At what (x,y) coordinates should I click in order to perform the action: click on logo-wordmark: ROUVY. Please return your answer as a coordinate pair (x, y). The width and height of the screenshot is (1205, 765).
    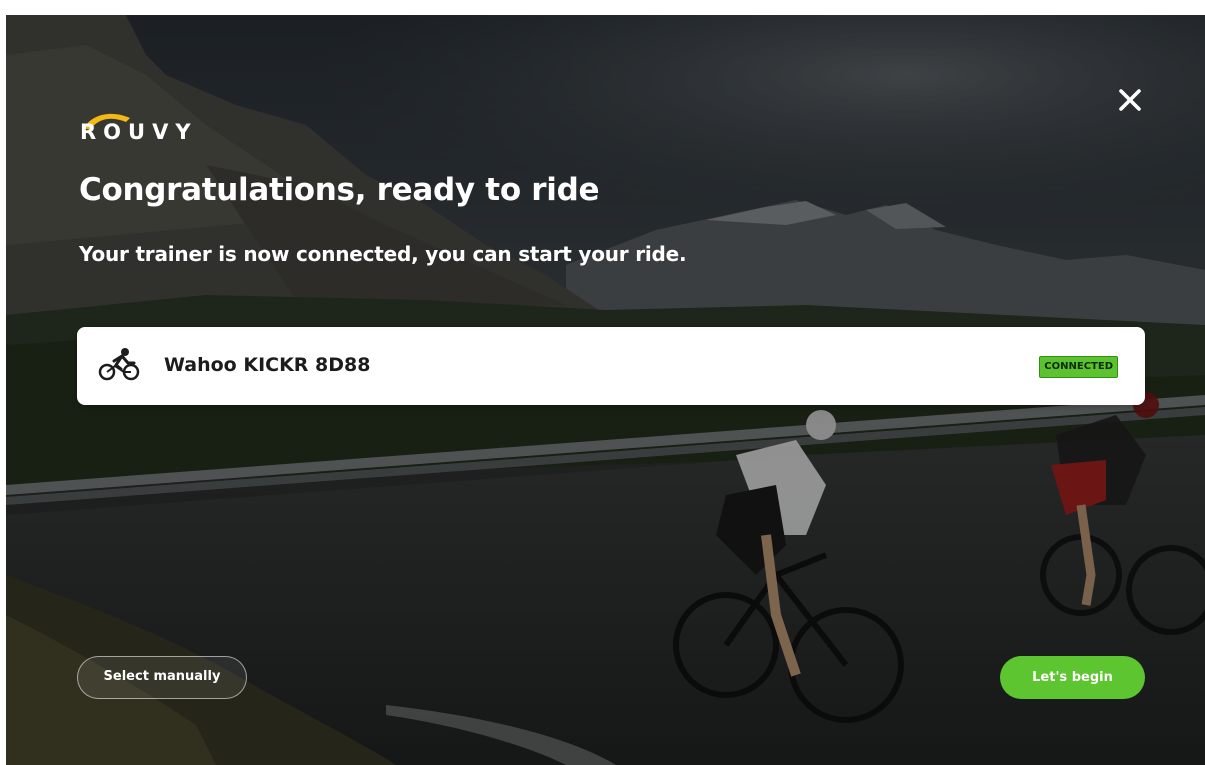
    Looking at the image, I should click on (139, 132).